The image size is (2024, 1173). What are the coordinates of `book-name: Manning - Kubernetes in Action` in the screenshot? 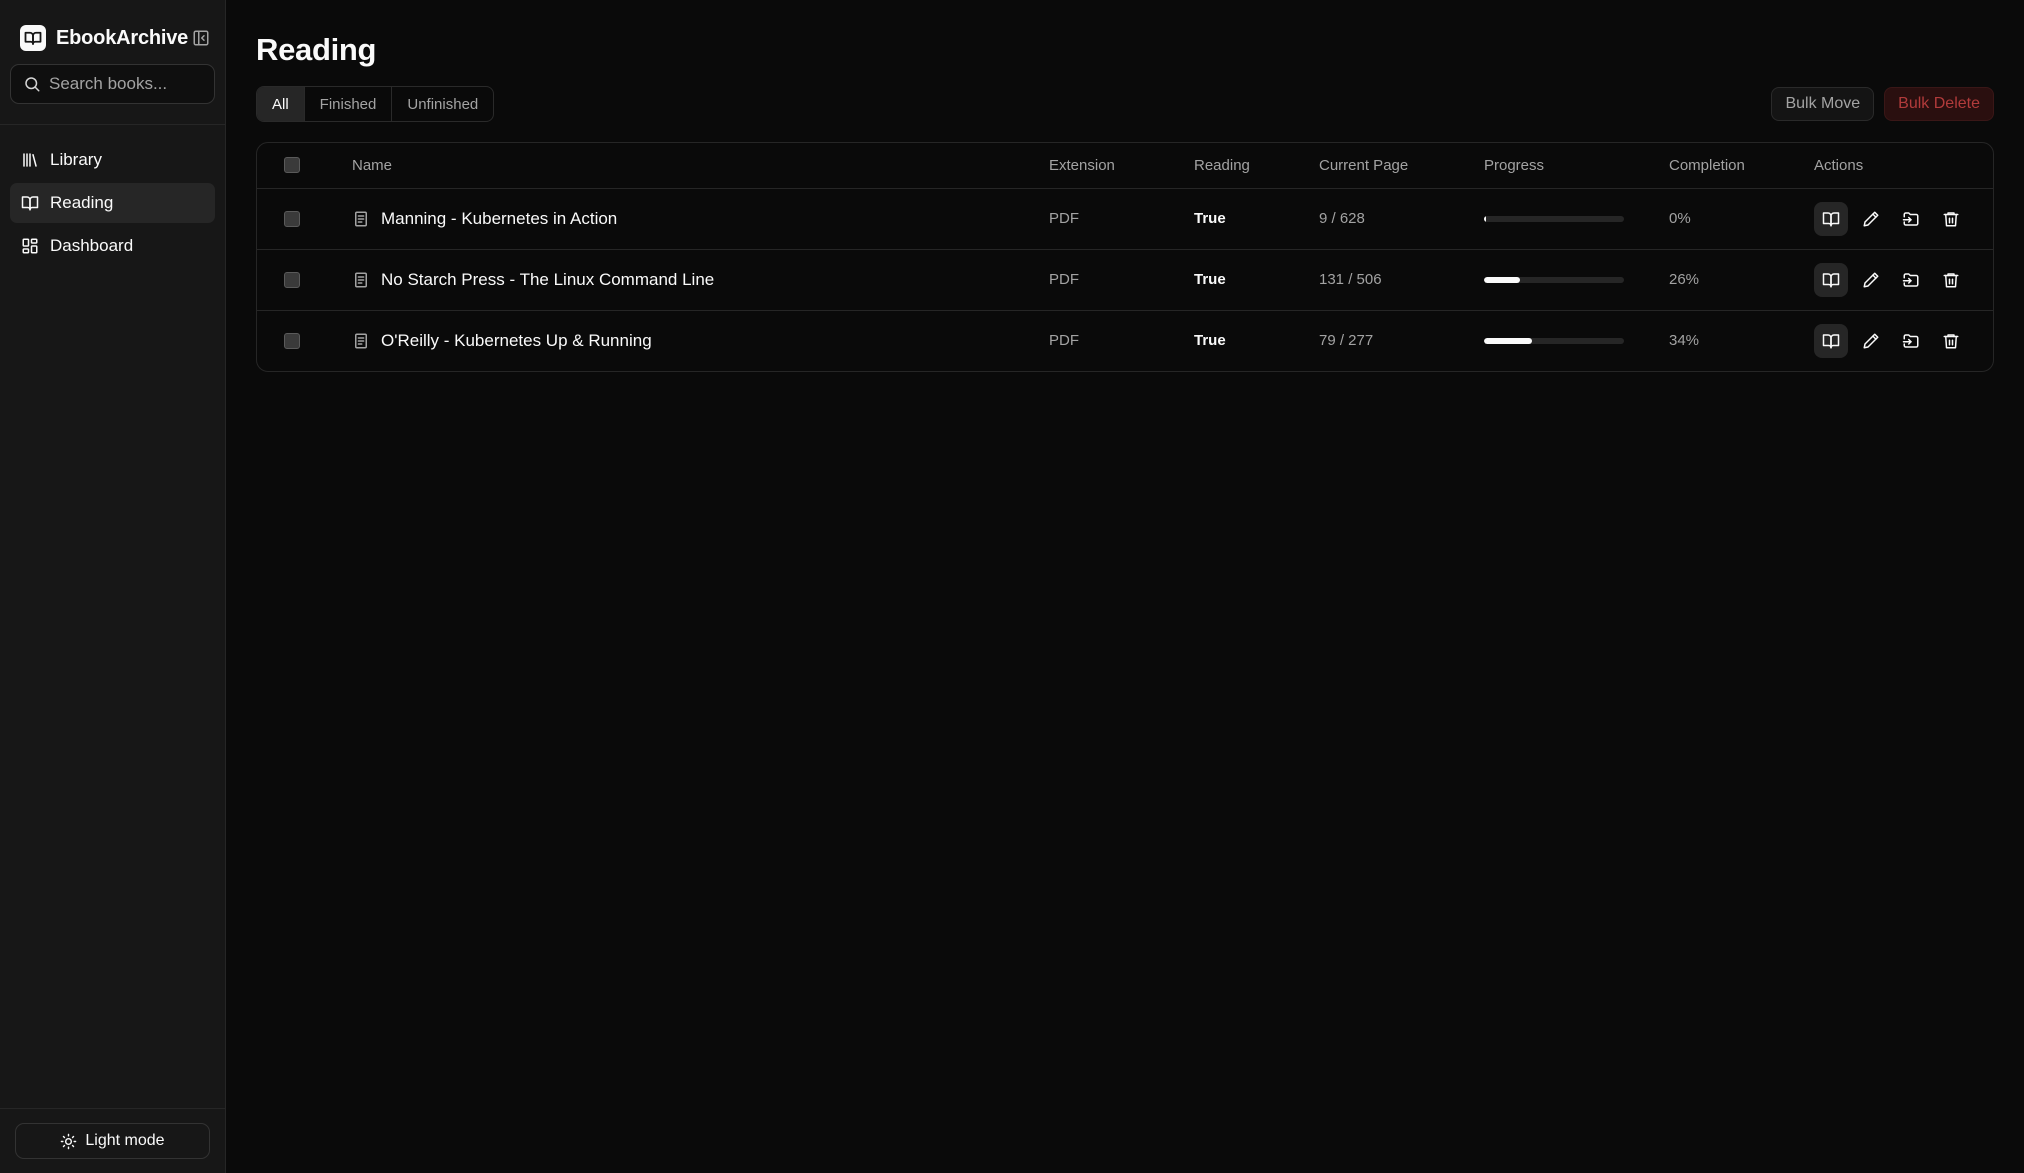 It's located at (499, 219).